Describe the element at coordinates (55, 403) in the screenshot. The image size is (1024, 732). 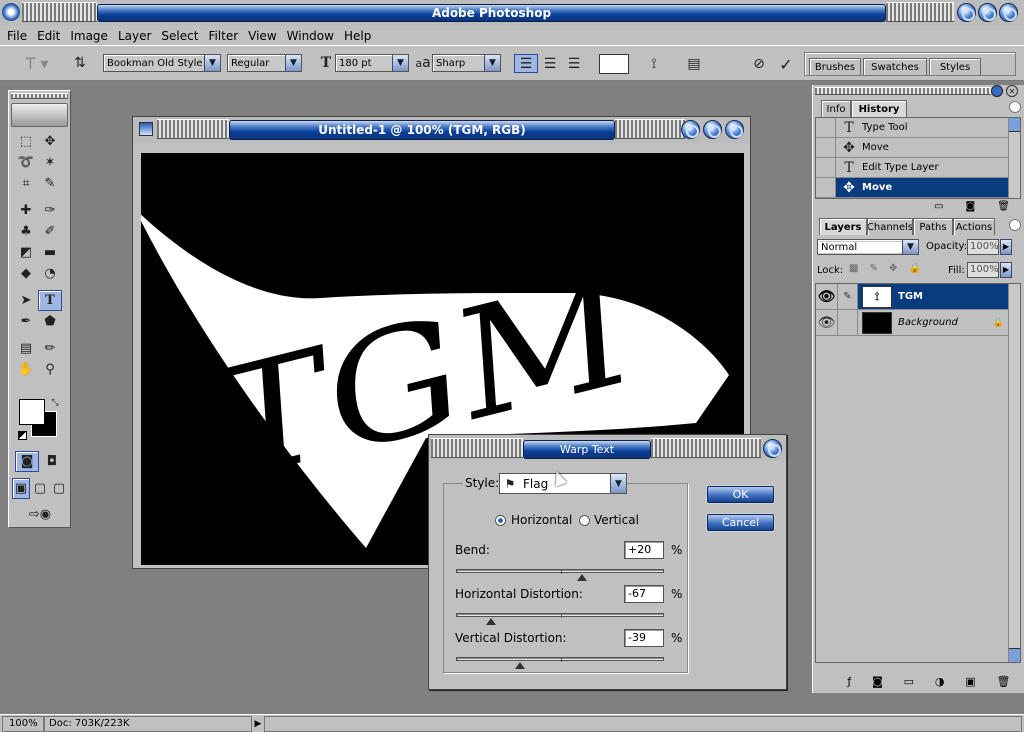
I see `swap-colors-icon: ⤡` at that location.